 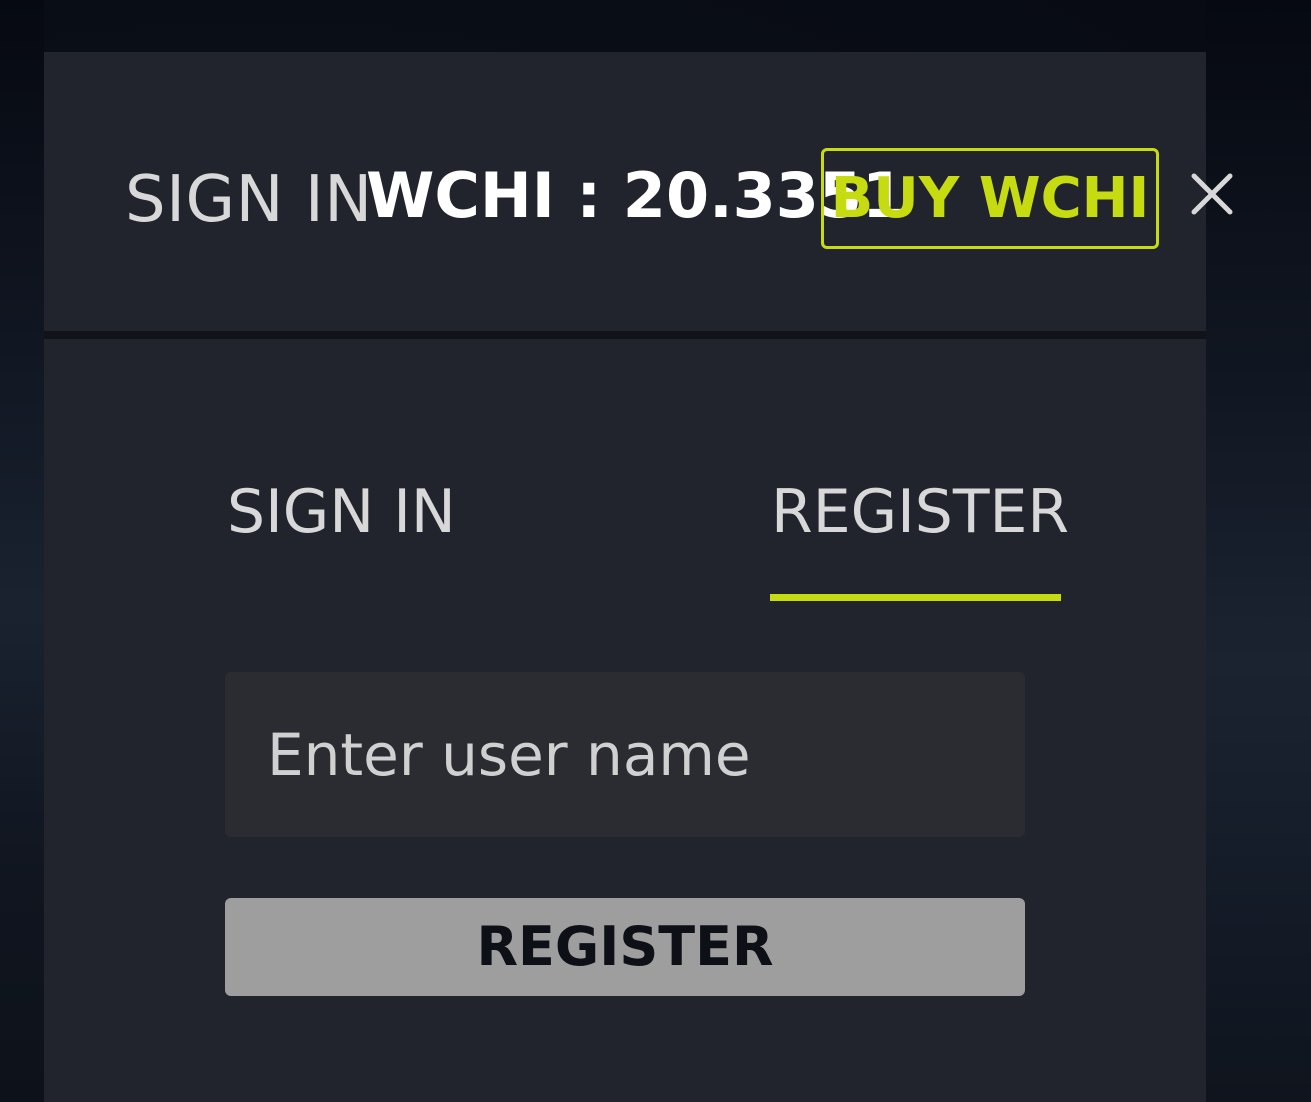 I want to click on modal-title: SIGN IN, so click(x=249, y=200).